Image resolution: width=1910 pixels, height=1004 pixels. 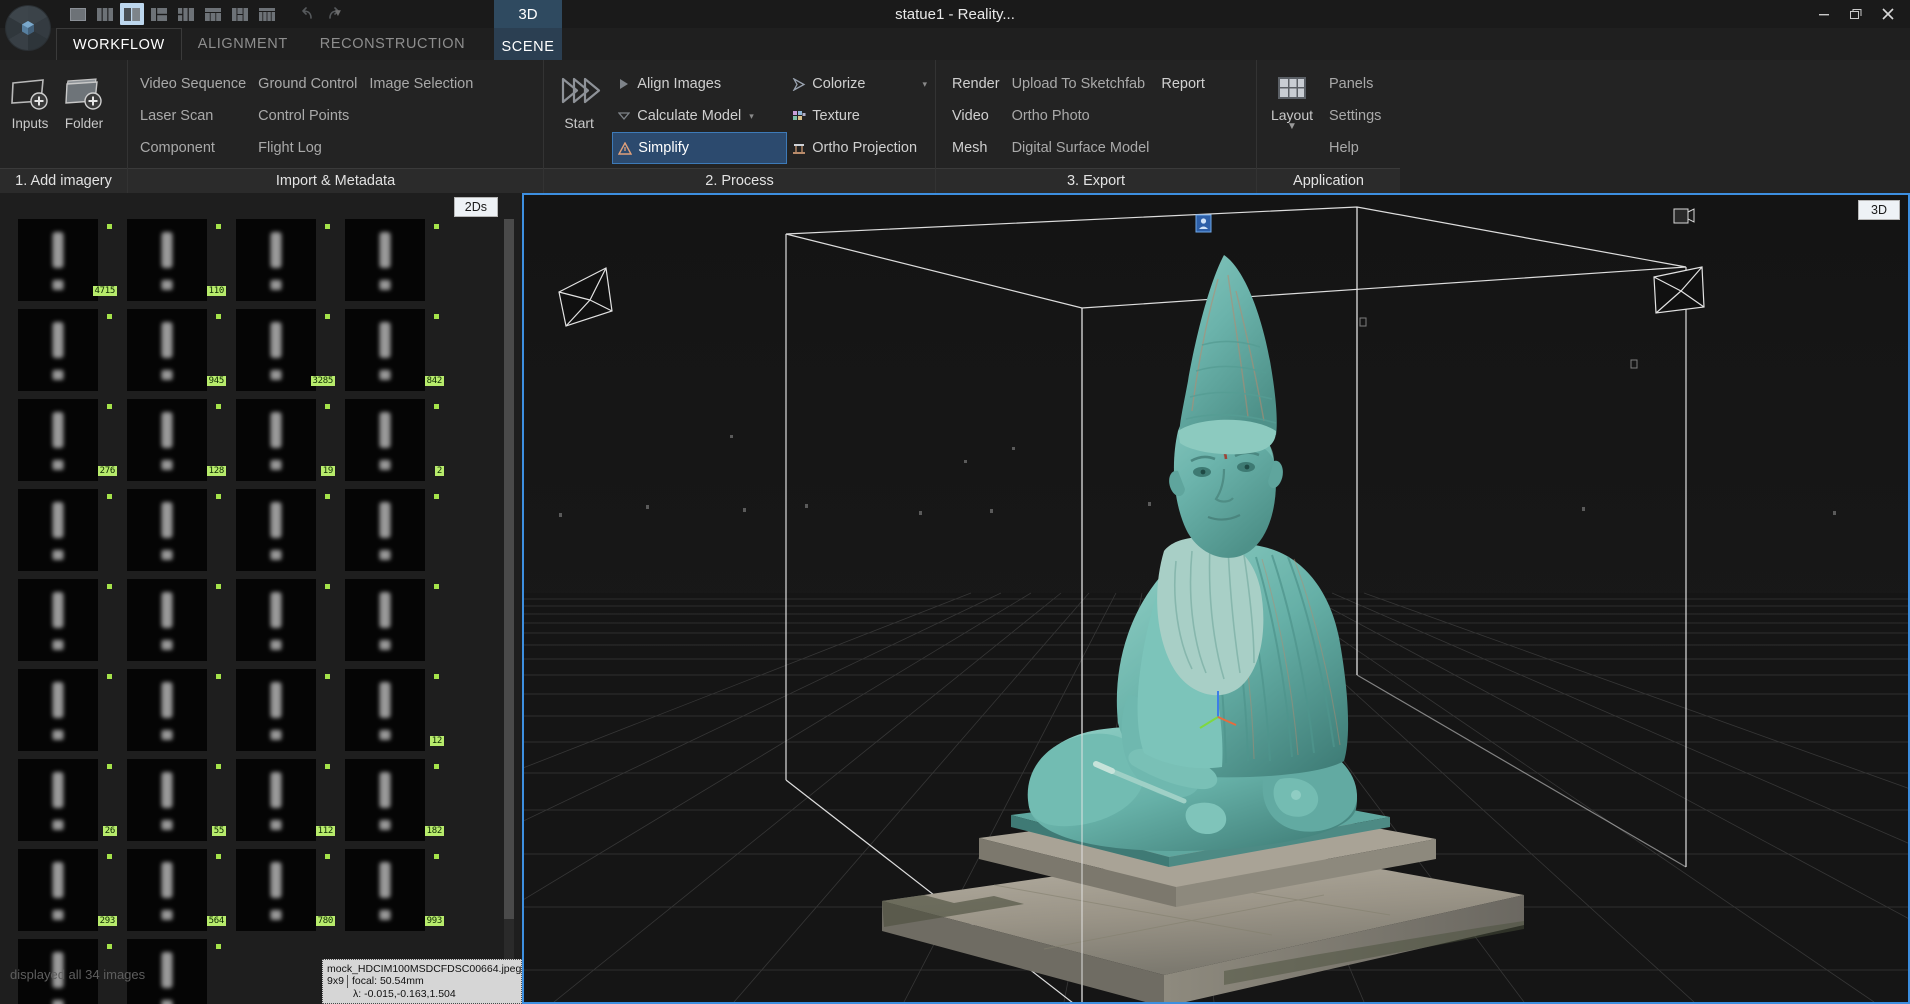 I want to click on thumbnail-item: 2, so click(x=390, y=440).